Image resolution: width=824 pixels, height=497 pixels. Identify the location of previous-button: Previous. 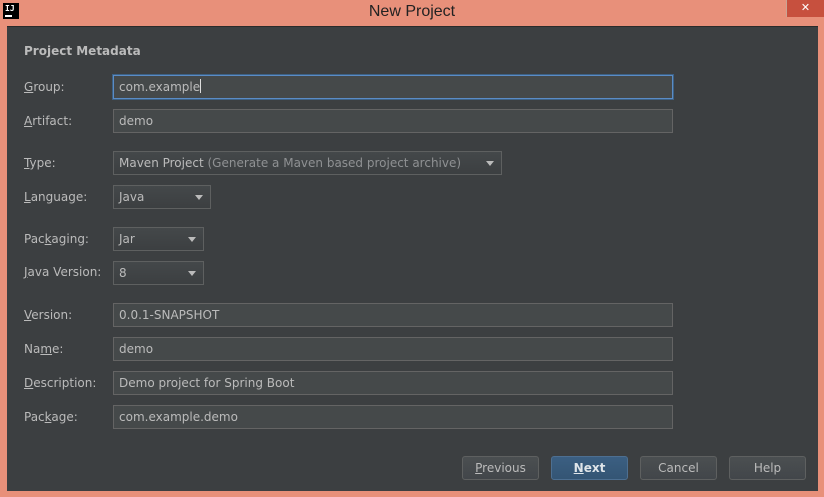
(500, 468).